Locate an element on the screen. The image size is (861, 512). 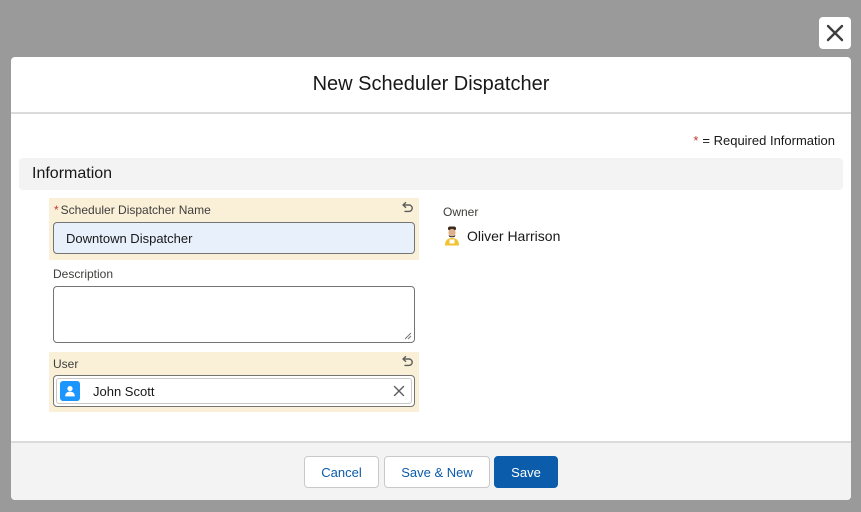
section-header-information: Information is located at coordinates (431, 174).